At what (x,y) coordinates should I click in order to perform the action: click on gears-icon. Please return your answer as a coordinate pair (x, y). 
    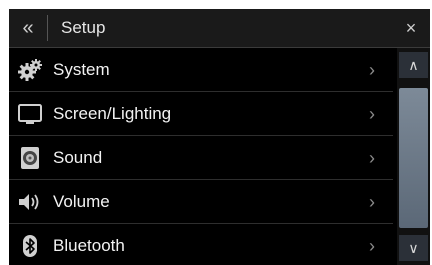
    Looking at the image, I should click on (30, 70).